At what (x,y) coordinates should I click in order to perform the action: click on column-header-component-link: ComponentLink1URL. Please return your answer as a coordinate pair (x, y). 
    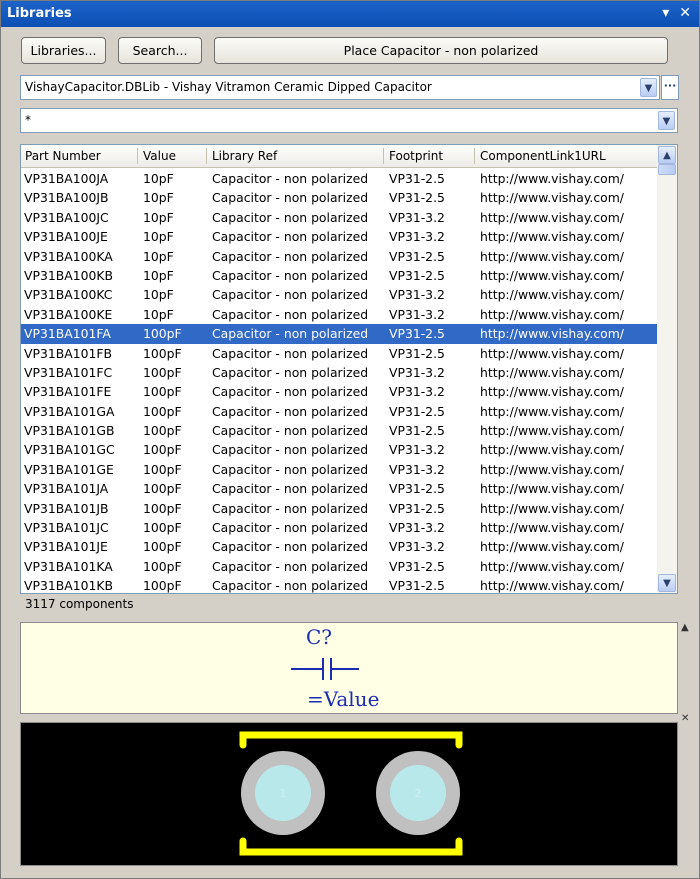
    Looking at the image, I should click on (543, 156).